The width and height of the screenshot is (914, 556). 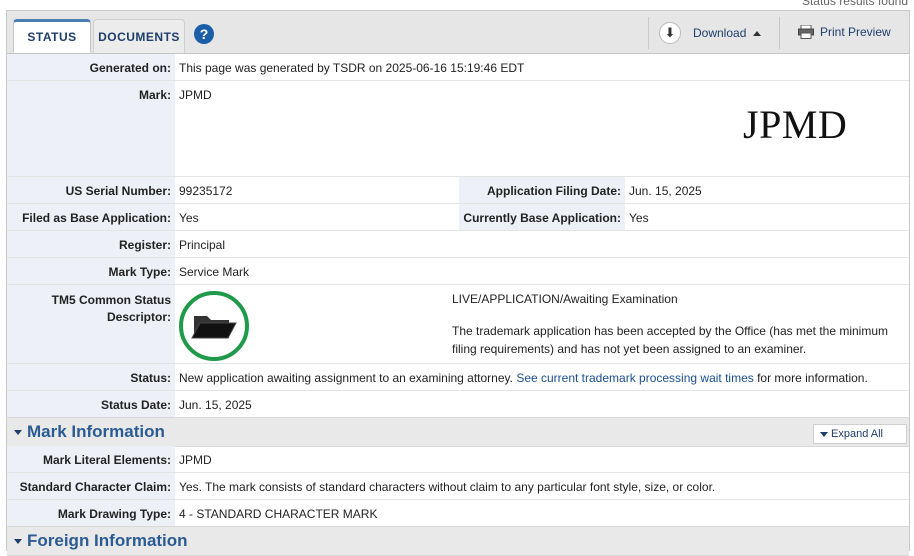 What do you see at coordinates (458, 432) in the screenshot?
I see `mark-information-header: Mark Information Expand All` at bounding box center [458, 432].